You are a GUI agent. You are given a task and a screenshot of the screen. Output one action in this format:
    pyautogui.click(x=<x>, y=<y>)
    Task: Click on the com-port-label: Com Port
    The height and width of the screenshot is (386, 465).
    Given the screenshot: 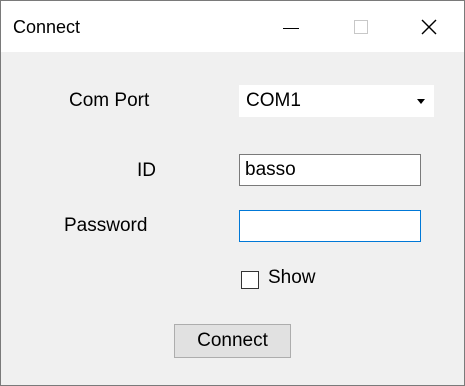 What is the action you would take?
    pyautogui.click(x=109, y=100)
    